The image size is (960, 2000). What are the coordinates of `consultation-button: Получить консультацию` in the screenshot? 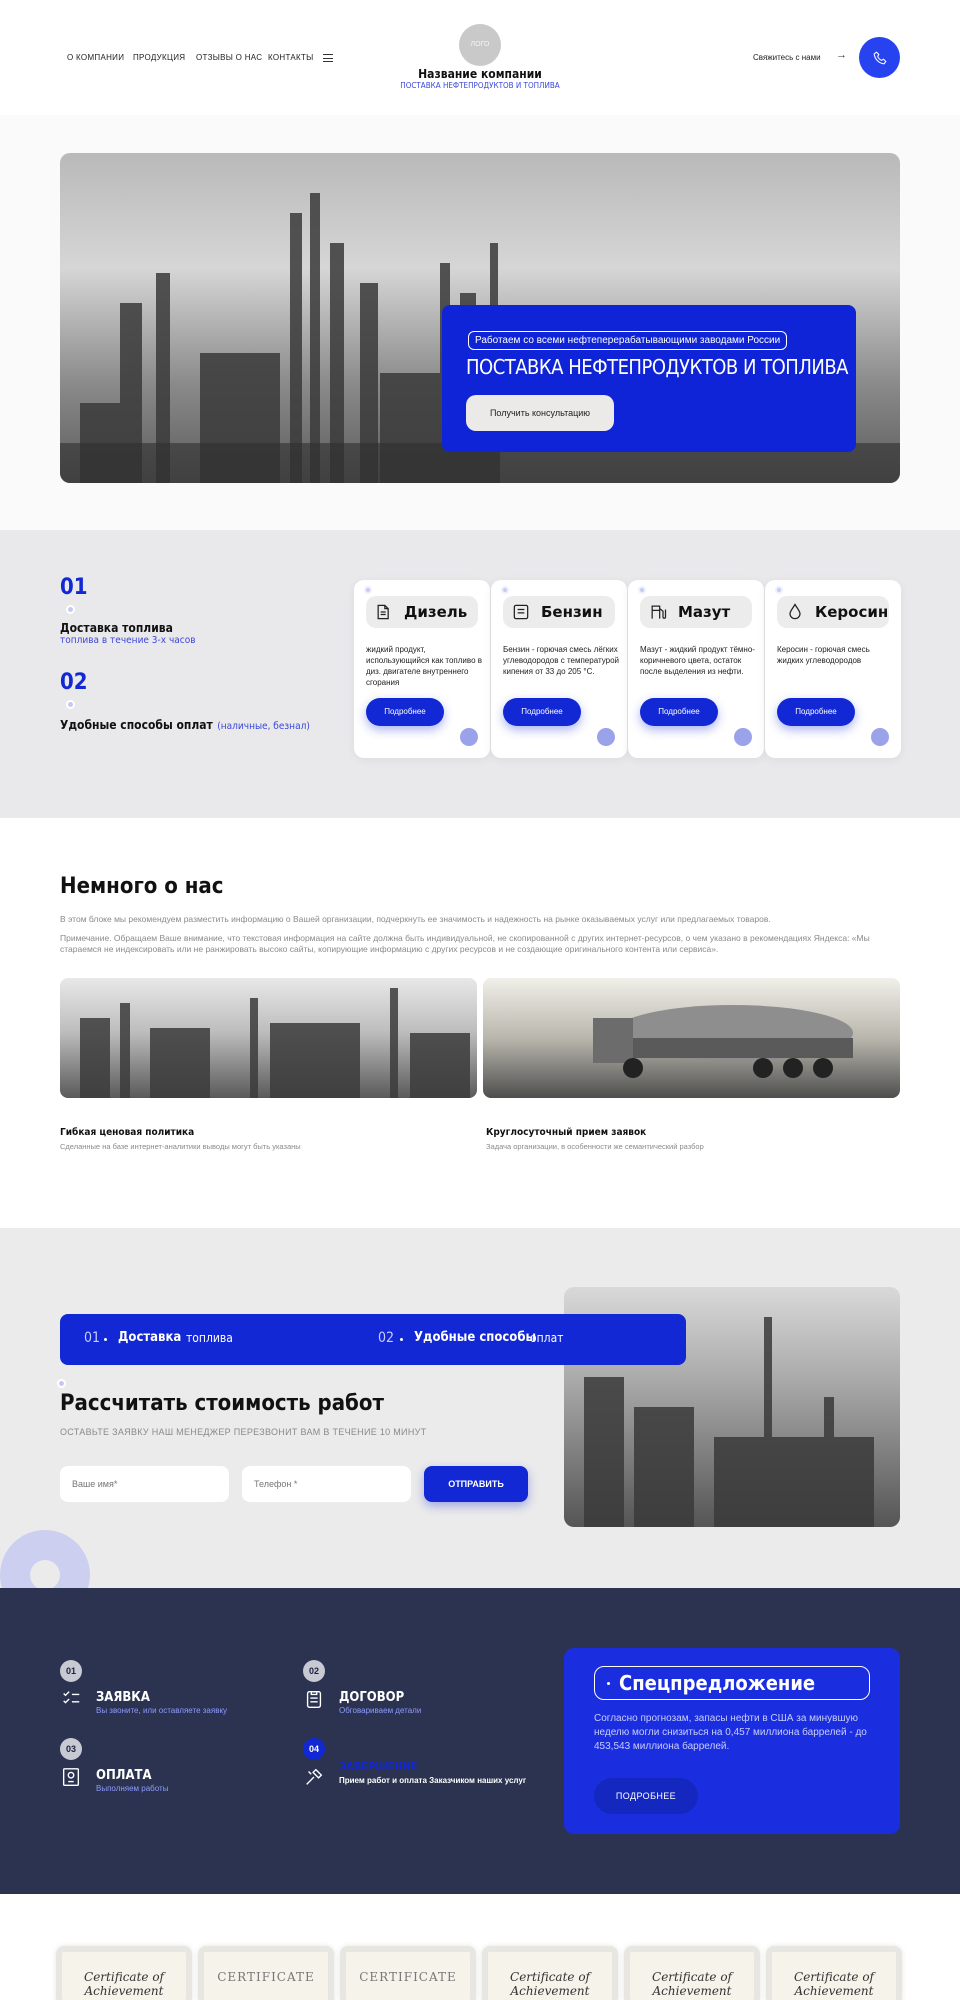 It's located at (540, 413).